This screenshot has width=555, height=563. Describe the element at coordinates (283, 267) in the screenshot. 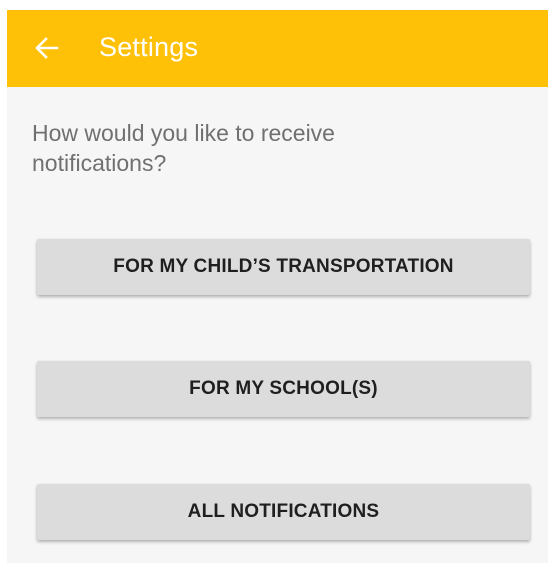

I see `child-transportation-button: FOR MY CHILD’S TRANSPORTATION` at that location.